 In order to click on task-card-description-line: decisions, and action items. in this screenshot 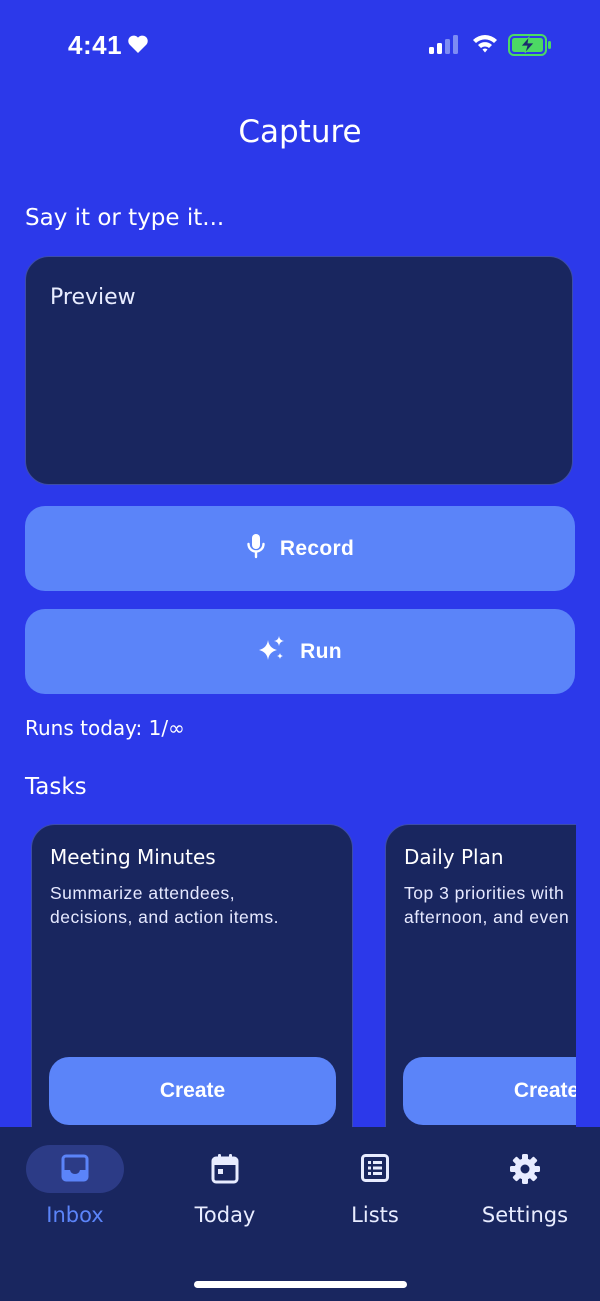, I will do `click(164, 917)`.